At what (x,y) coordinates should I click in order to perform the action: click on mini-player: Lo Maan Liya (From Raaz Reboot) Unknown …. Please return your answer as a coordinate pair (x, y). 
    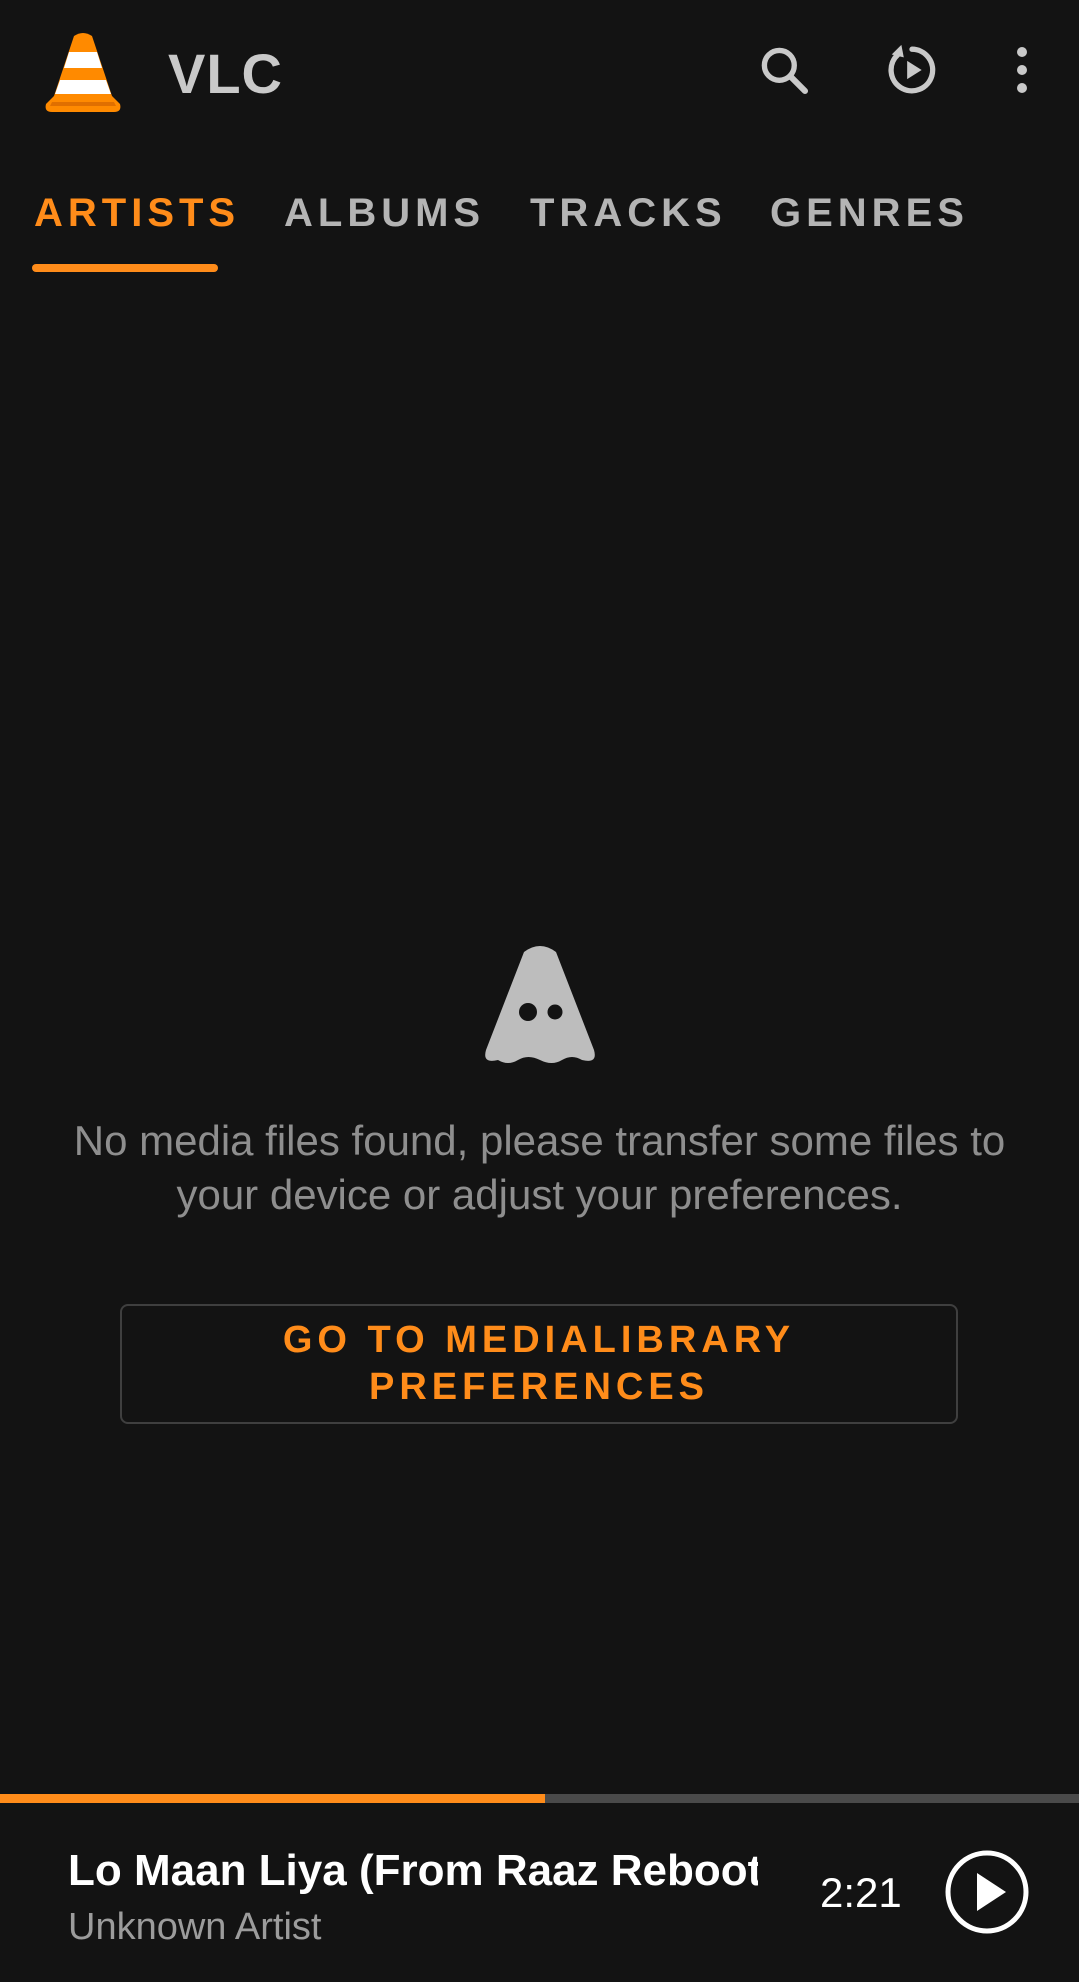
    Looking at the image, I should click on (539, 1892).